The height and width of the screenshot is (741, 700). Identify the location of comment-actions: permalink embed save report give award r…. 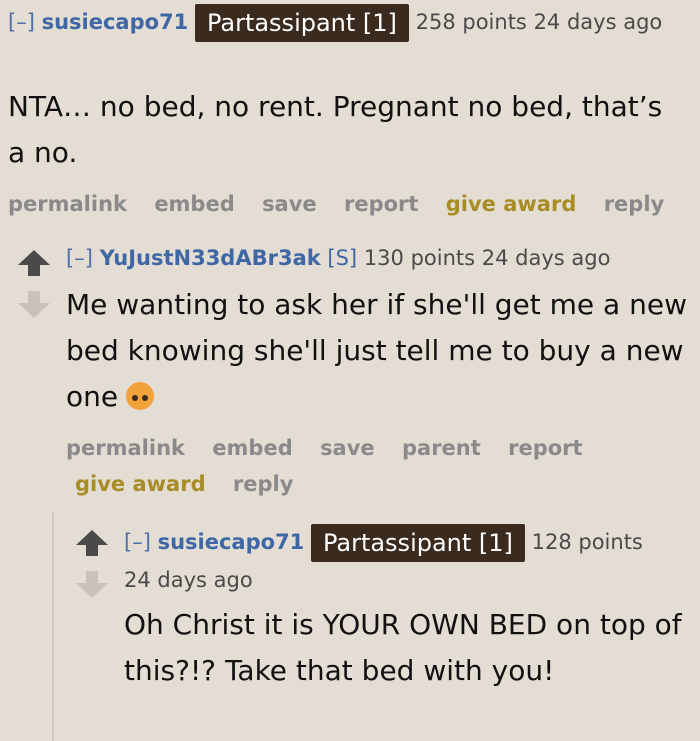
(346, 204).